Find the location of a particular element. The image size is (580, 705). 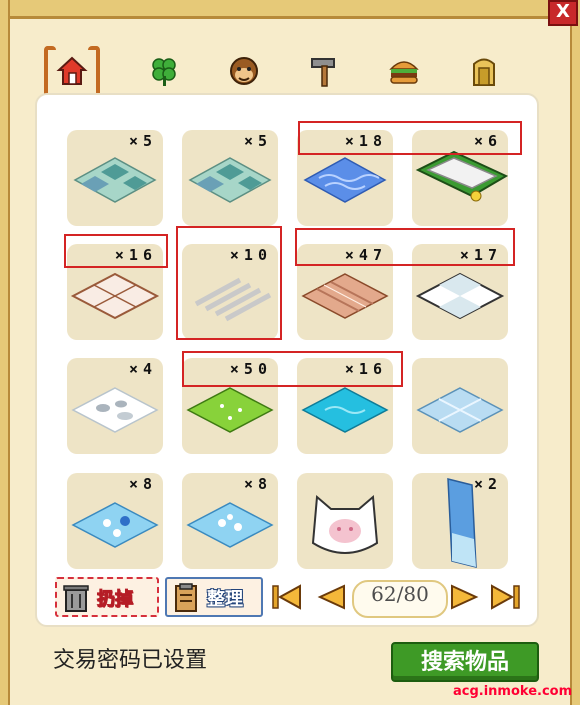

tab-buildings is located at coordinates (484, 71).